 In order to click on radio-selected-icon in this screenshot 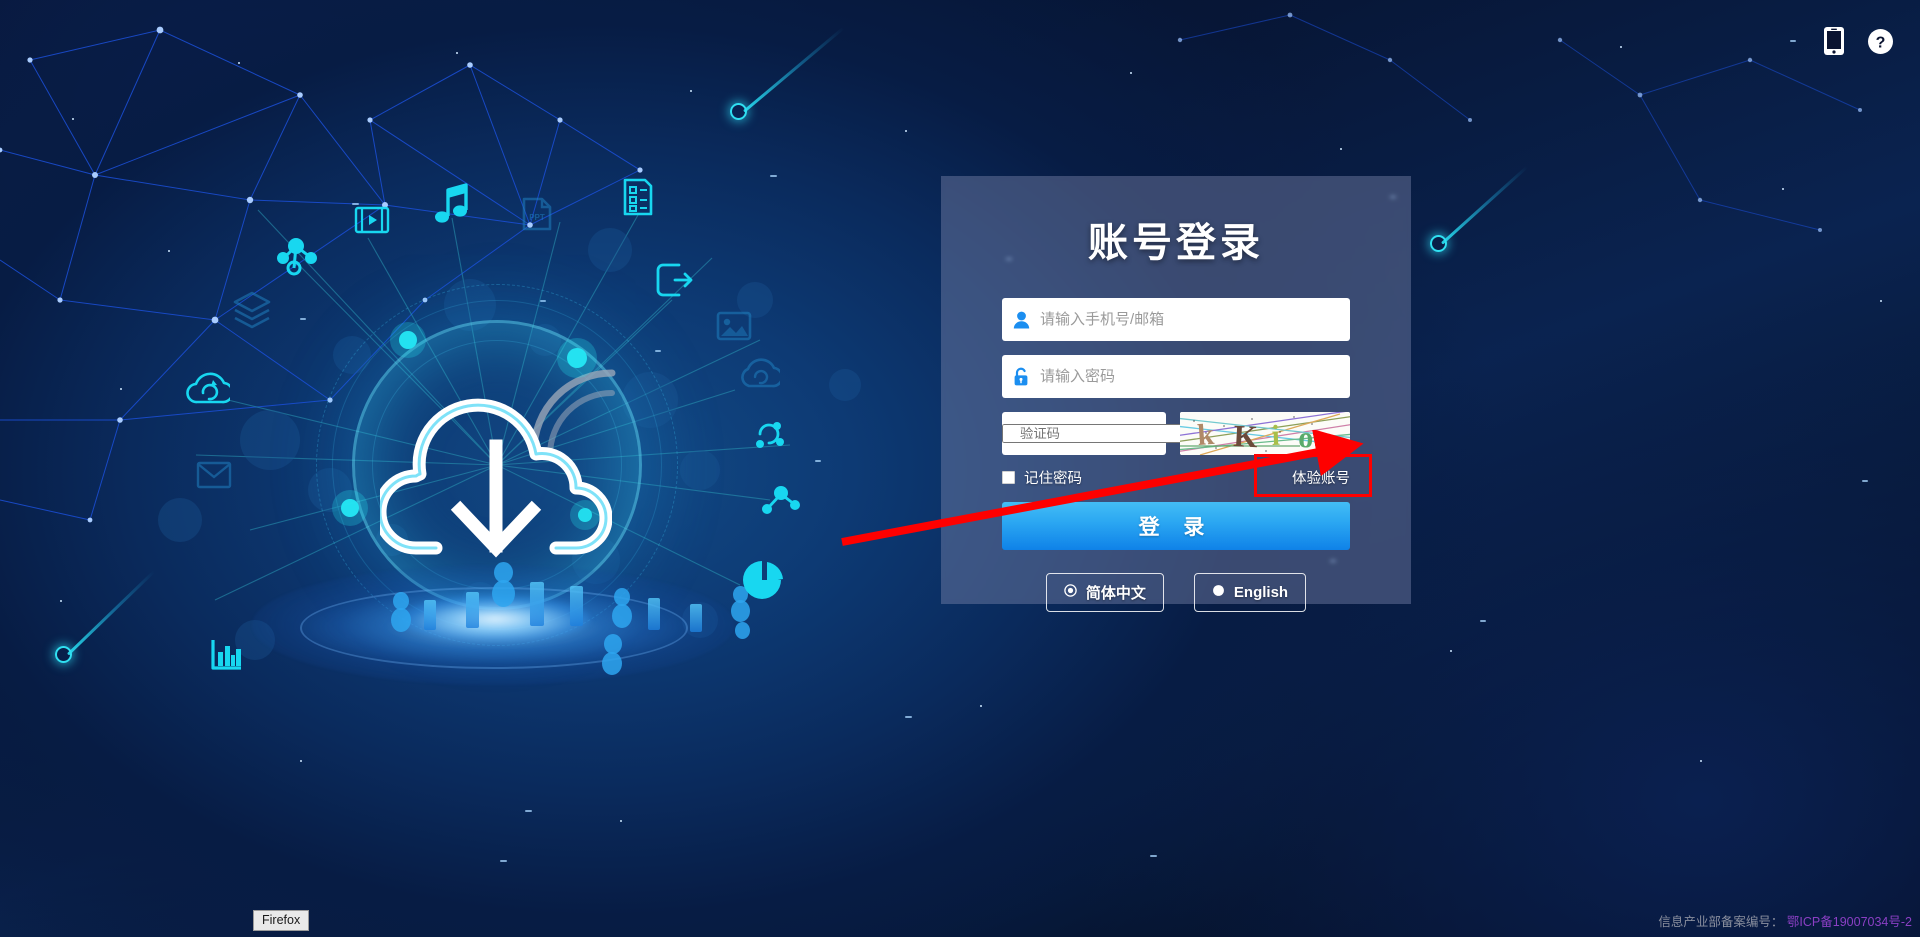, I will do `click(1070, 592)`.